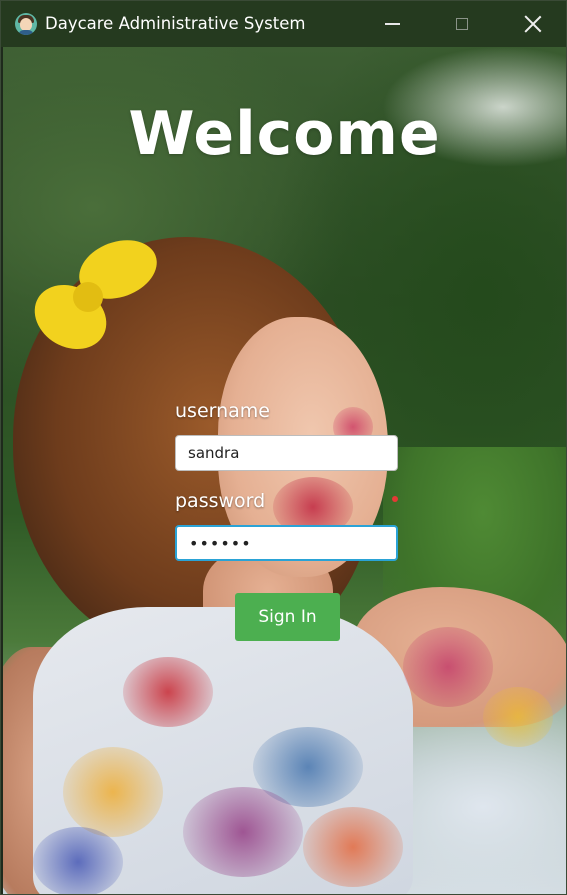  Describe the element at coordinates (395, 499) in the screenshot. I see `validation-dot-icon` at that location.